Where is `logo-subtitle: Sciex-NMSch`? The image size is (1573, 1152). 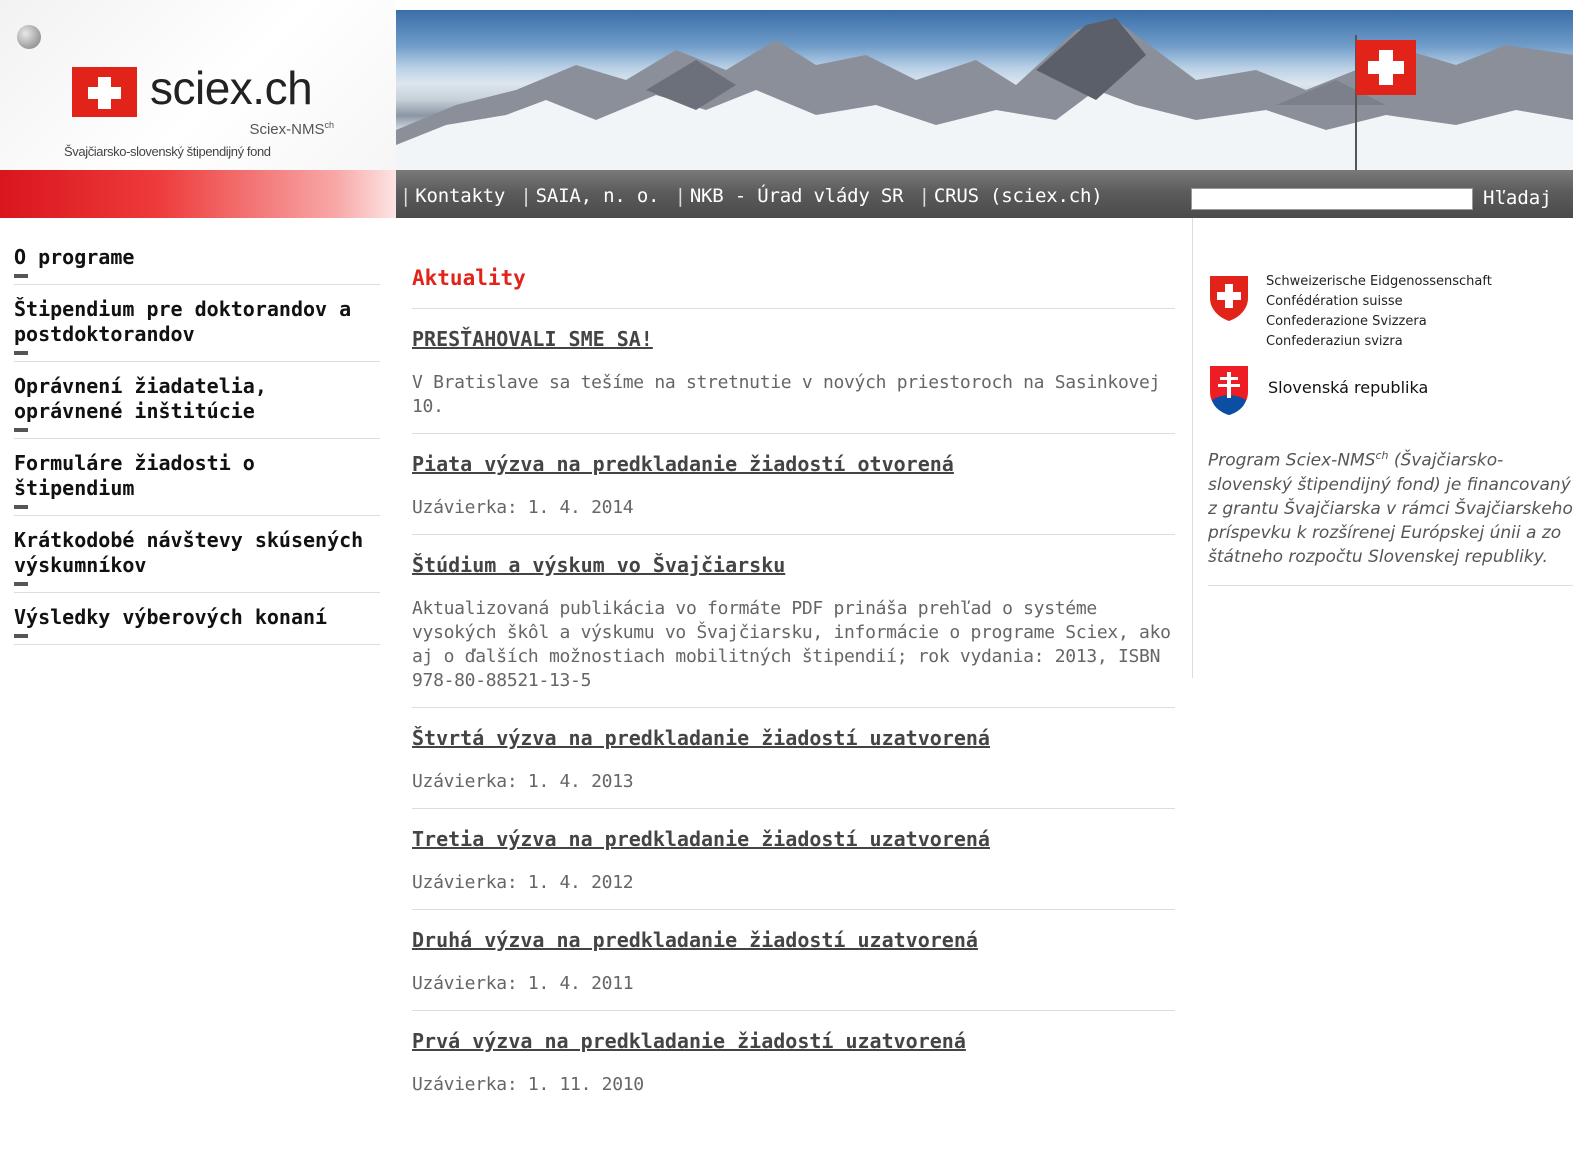 logo-subtitle: Sciex-NMSch is located at coordinates (291, 129).